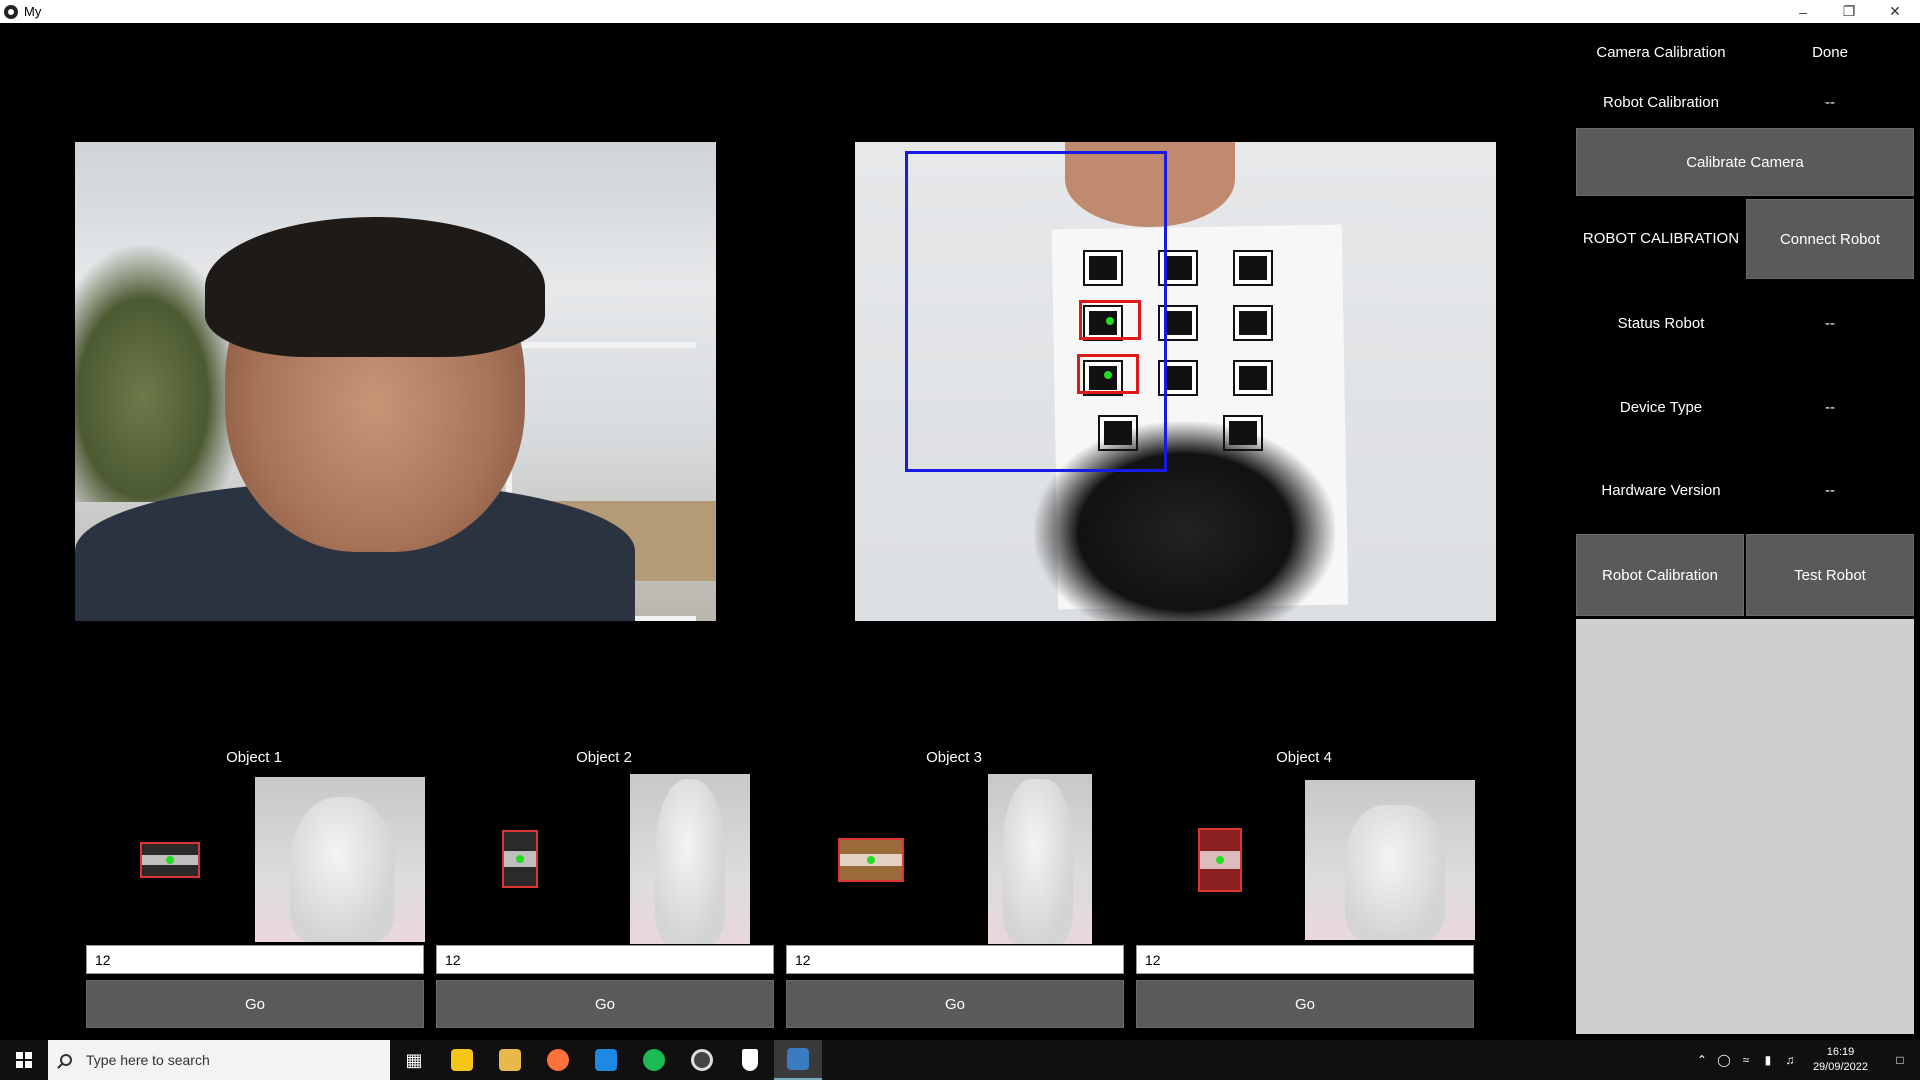  What do you see at coordinates (1660, 575) in the screenshot?
I see `robot-calibration-button: Robot Calibration` at bounding box center [1660, 575].